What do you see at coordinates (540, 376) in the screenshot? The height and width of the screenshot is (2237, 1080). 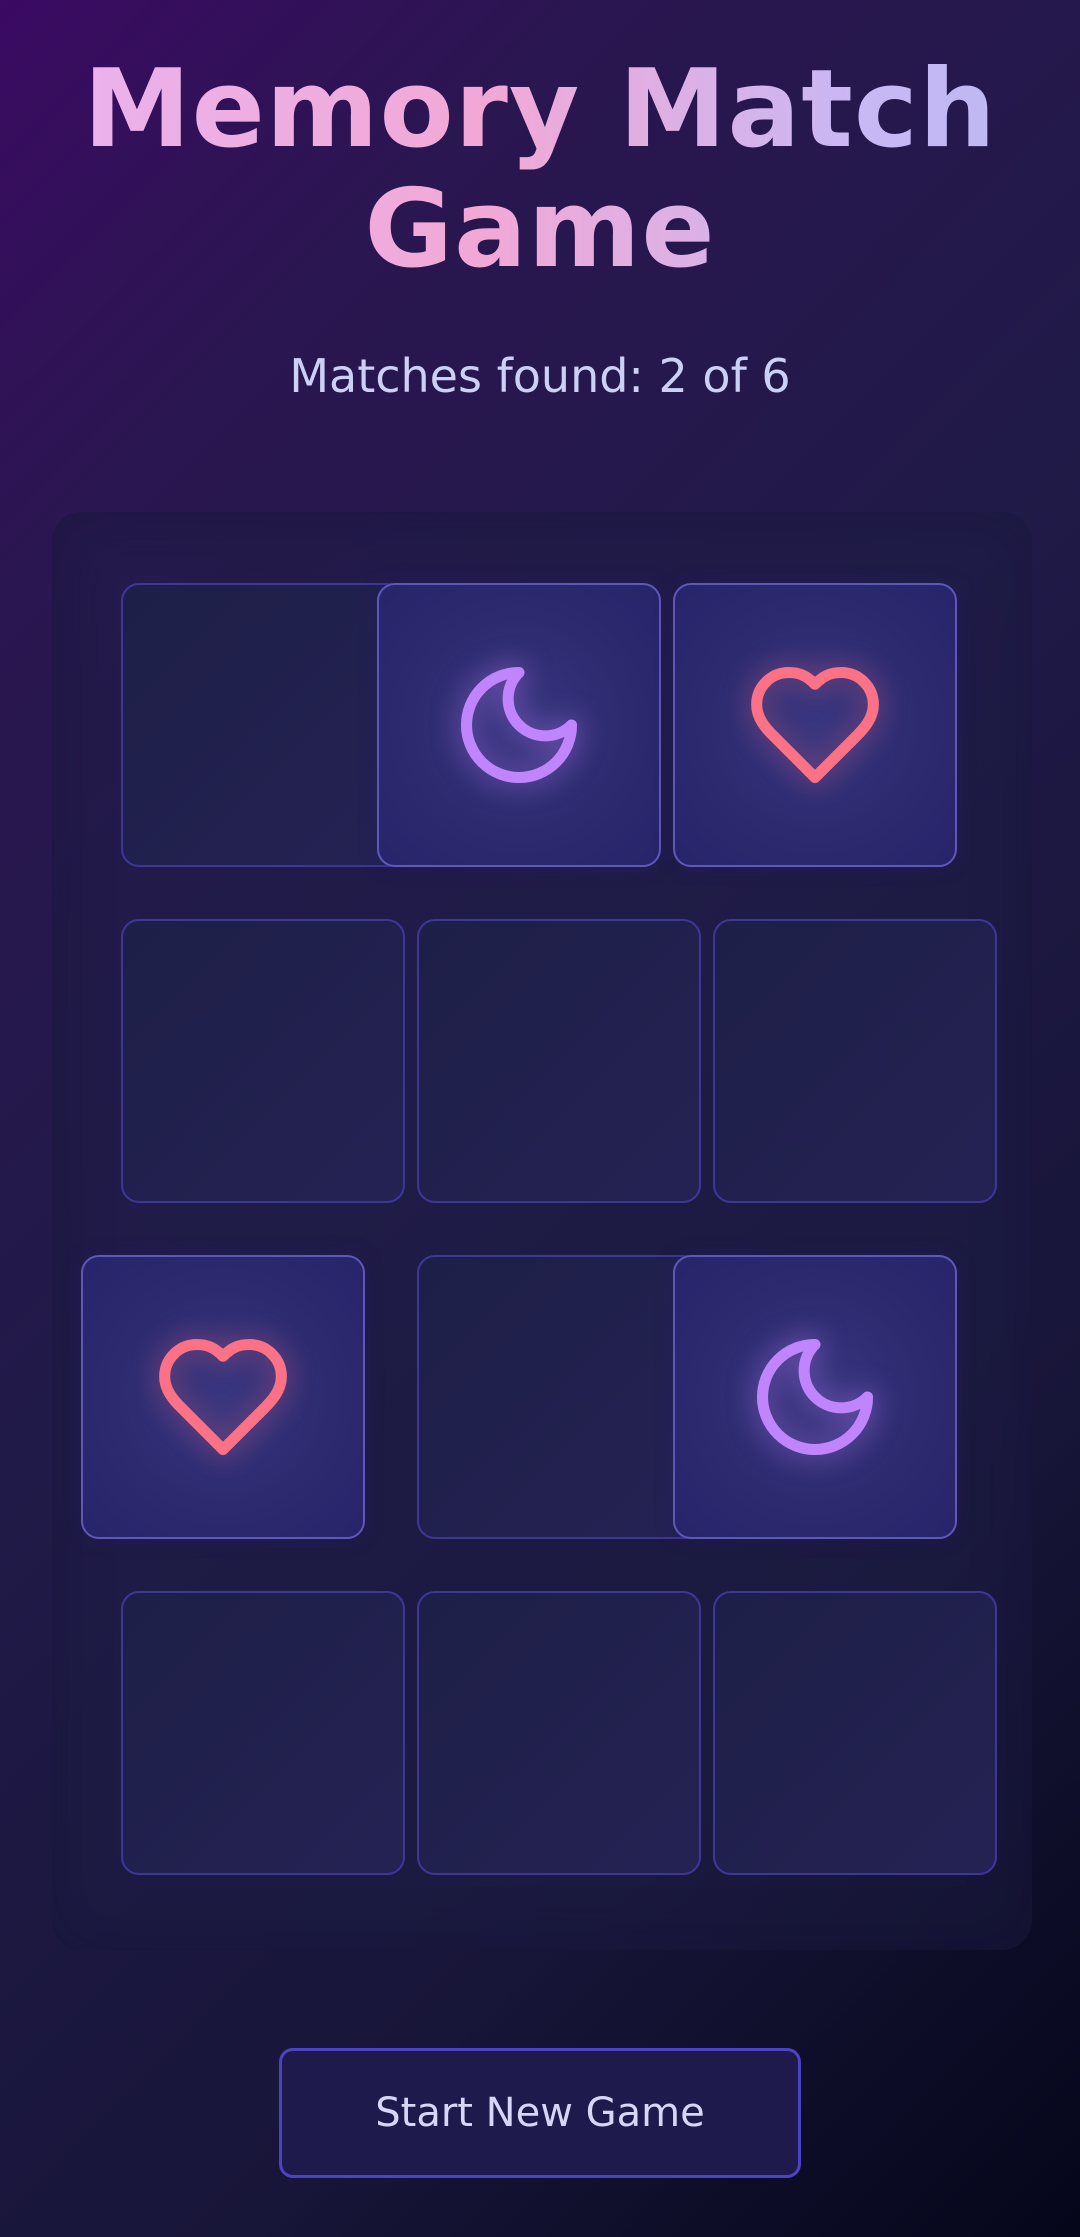 I see `match-counter: Matches found: 2 of 6` at bounding box center [540, 376].